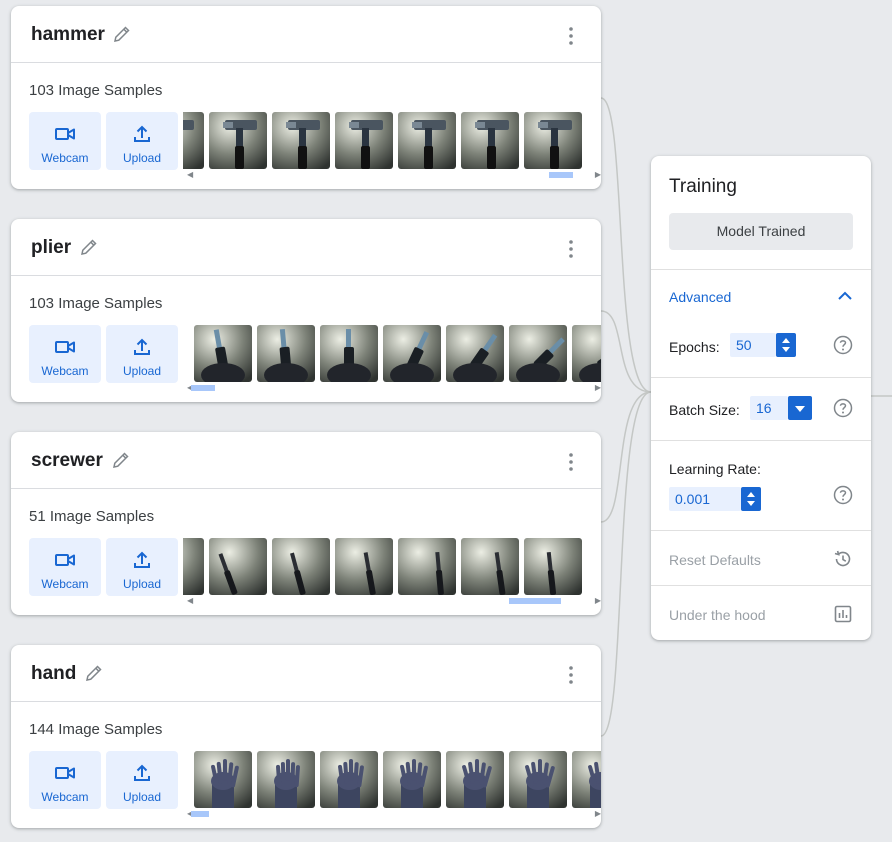  I want to click on sample-count: 144 Image Samples, so click(96, 729).